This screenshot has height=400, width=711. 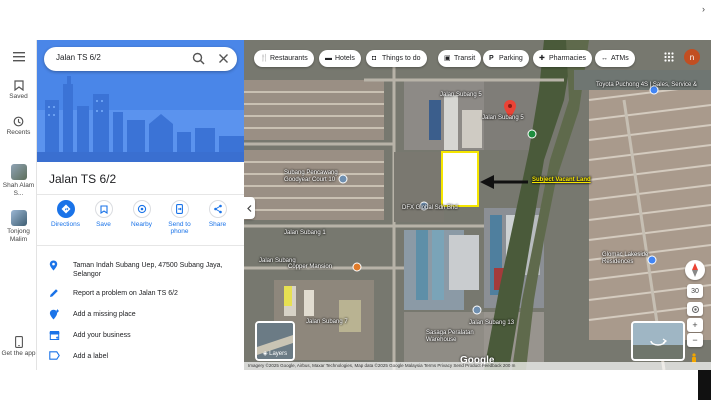 I want to click on directions-button: Directions, so click(x=65, y=214).